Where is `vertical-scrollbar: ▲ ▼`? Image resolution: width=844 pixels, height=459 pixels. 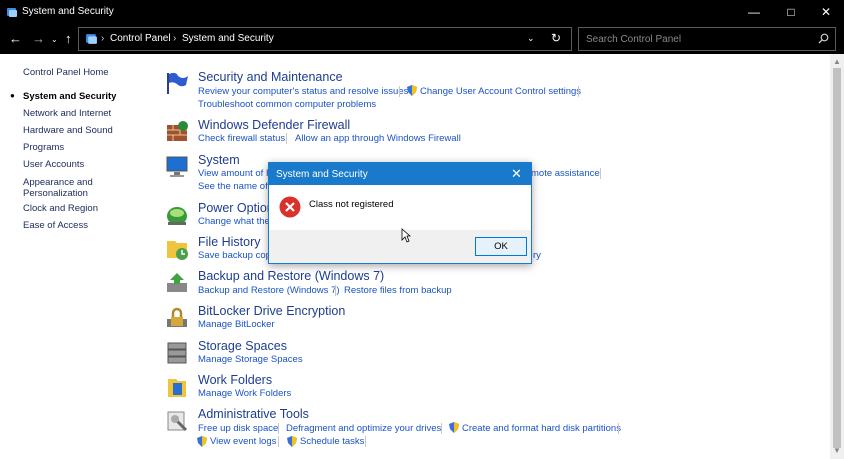 vertical-scrollbar: ▲ ▼ is located at coordinates (837, 256).